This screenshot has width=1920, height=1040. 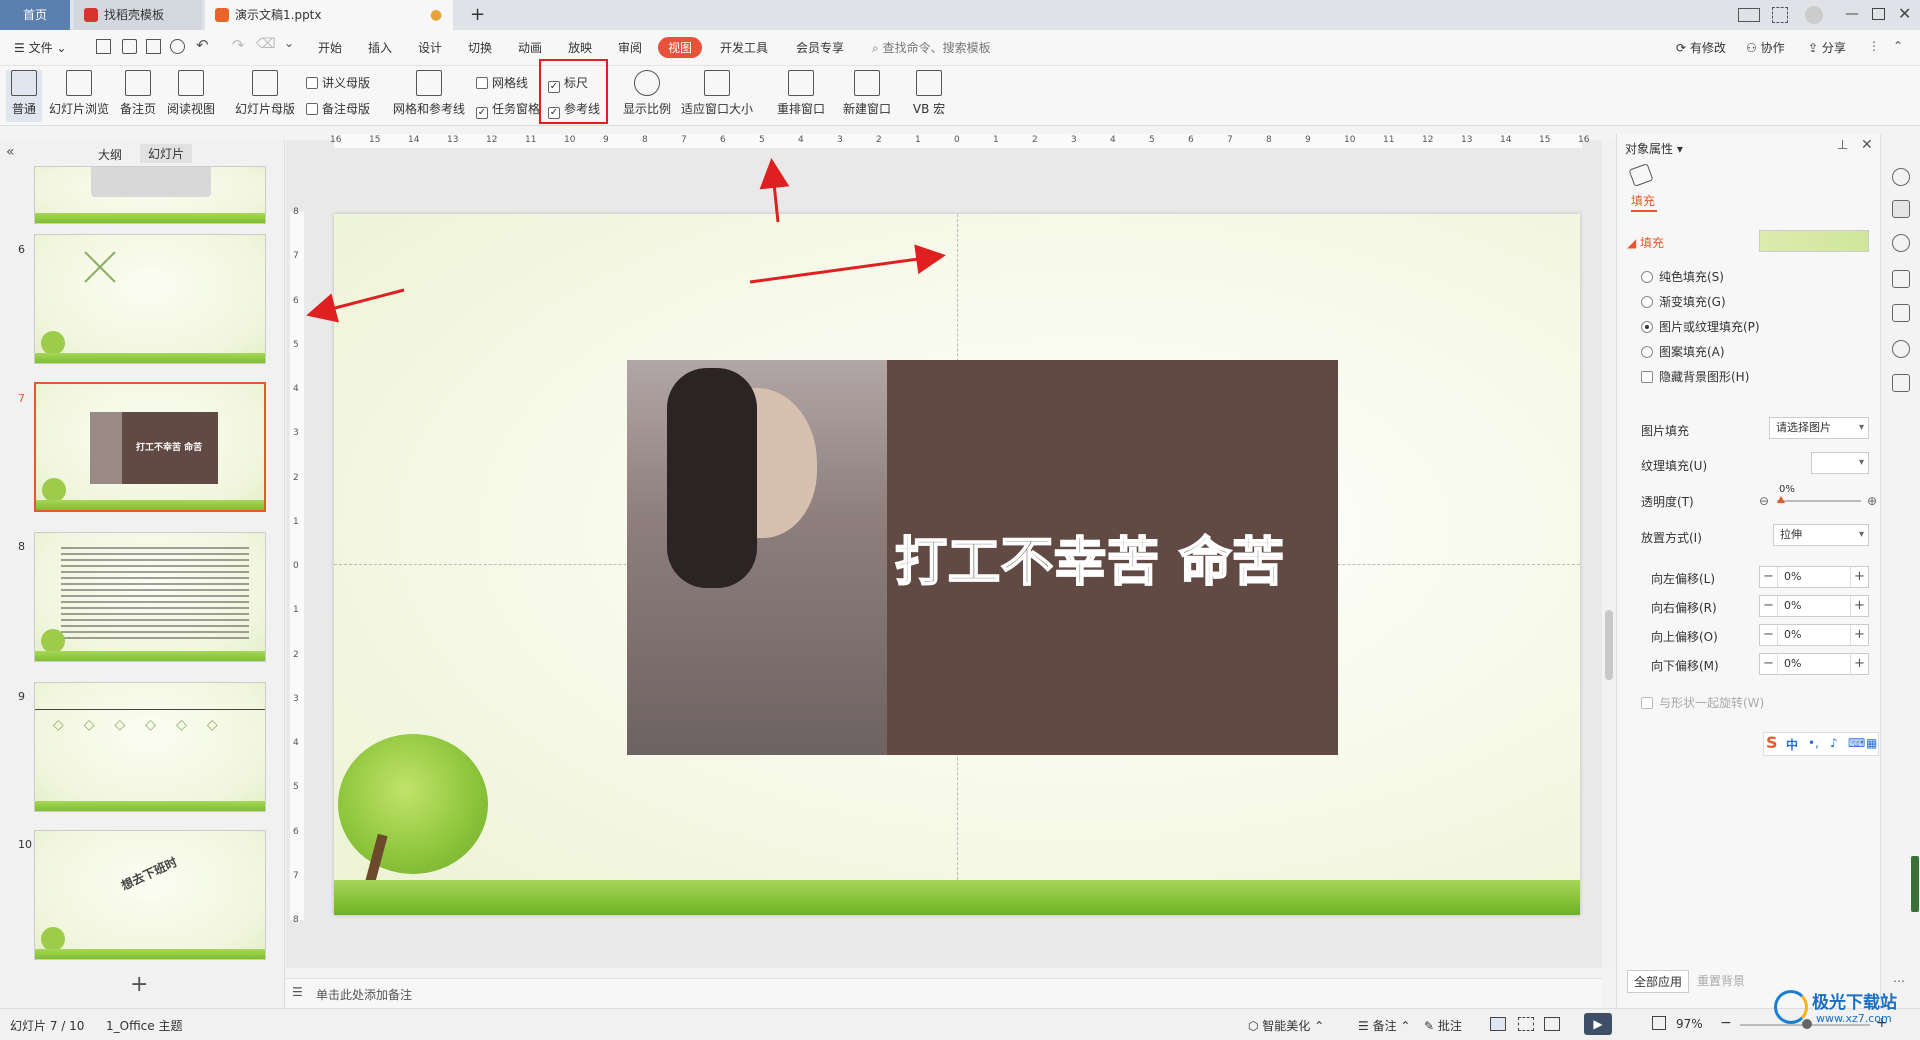 I want to click on transparency-increase-icon: ⊕, so click(x=1872, y=501).